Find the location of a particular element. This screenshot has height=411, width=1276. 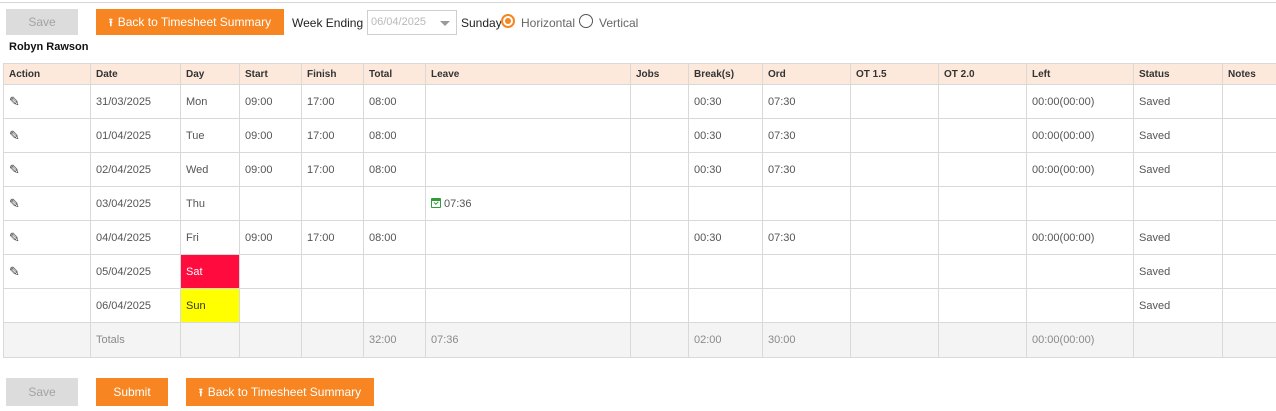

back-to-summary-button-bottom: ⭱ Back to Timesheet Summary is located at coordinates (280, 392).